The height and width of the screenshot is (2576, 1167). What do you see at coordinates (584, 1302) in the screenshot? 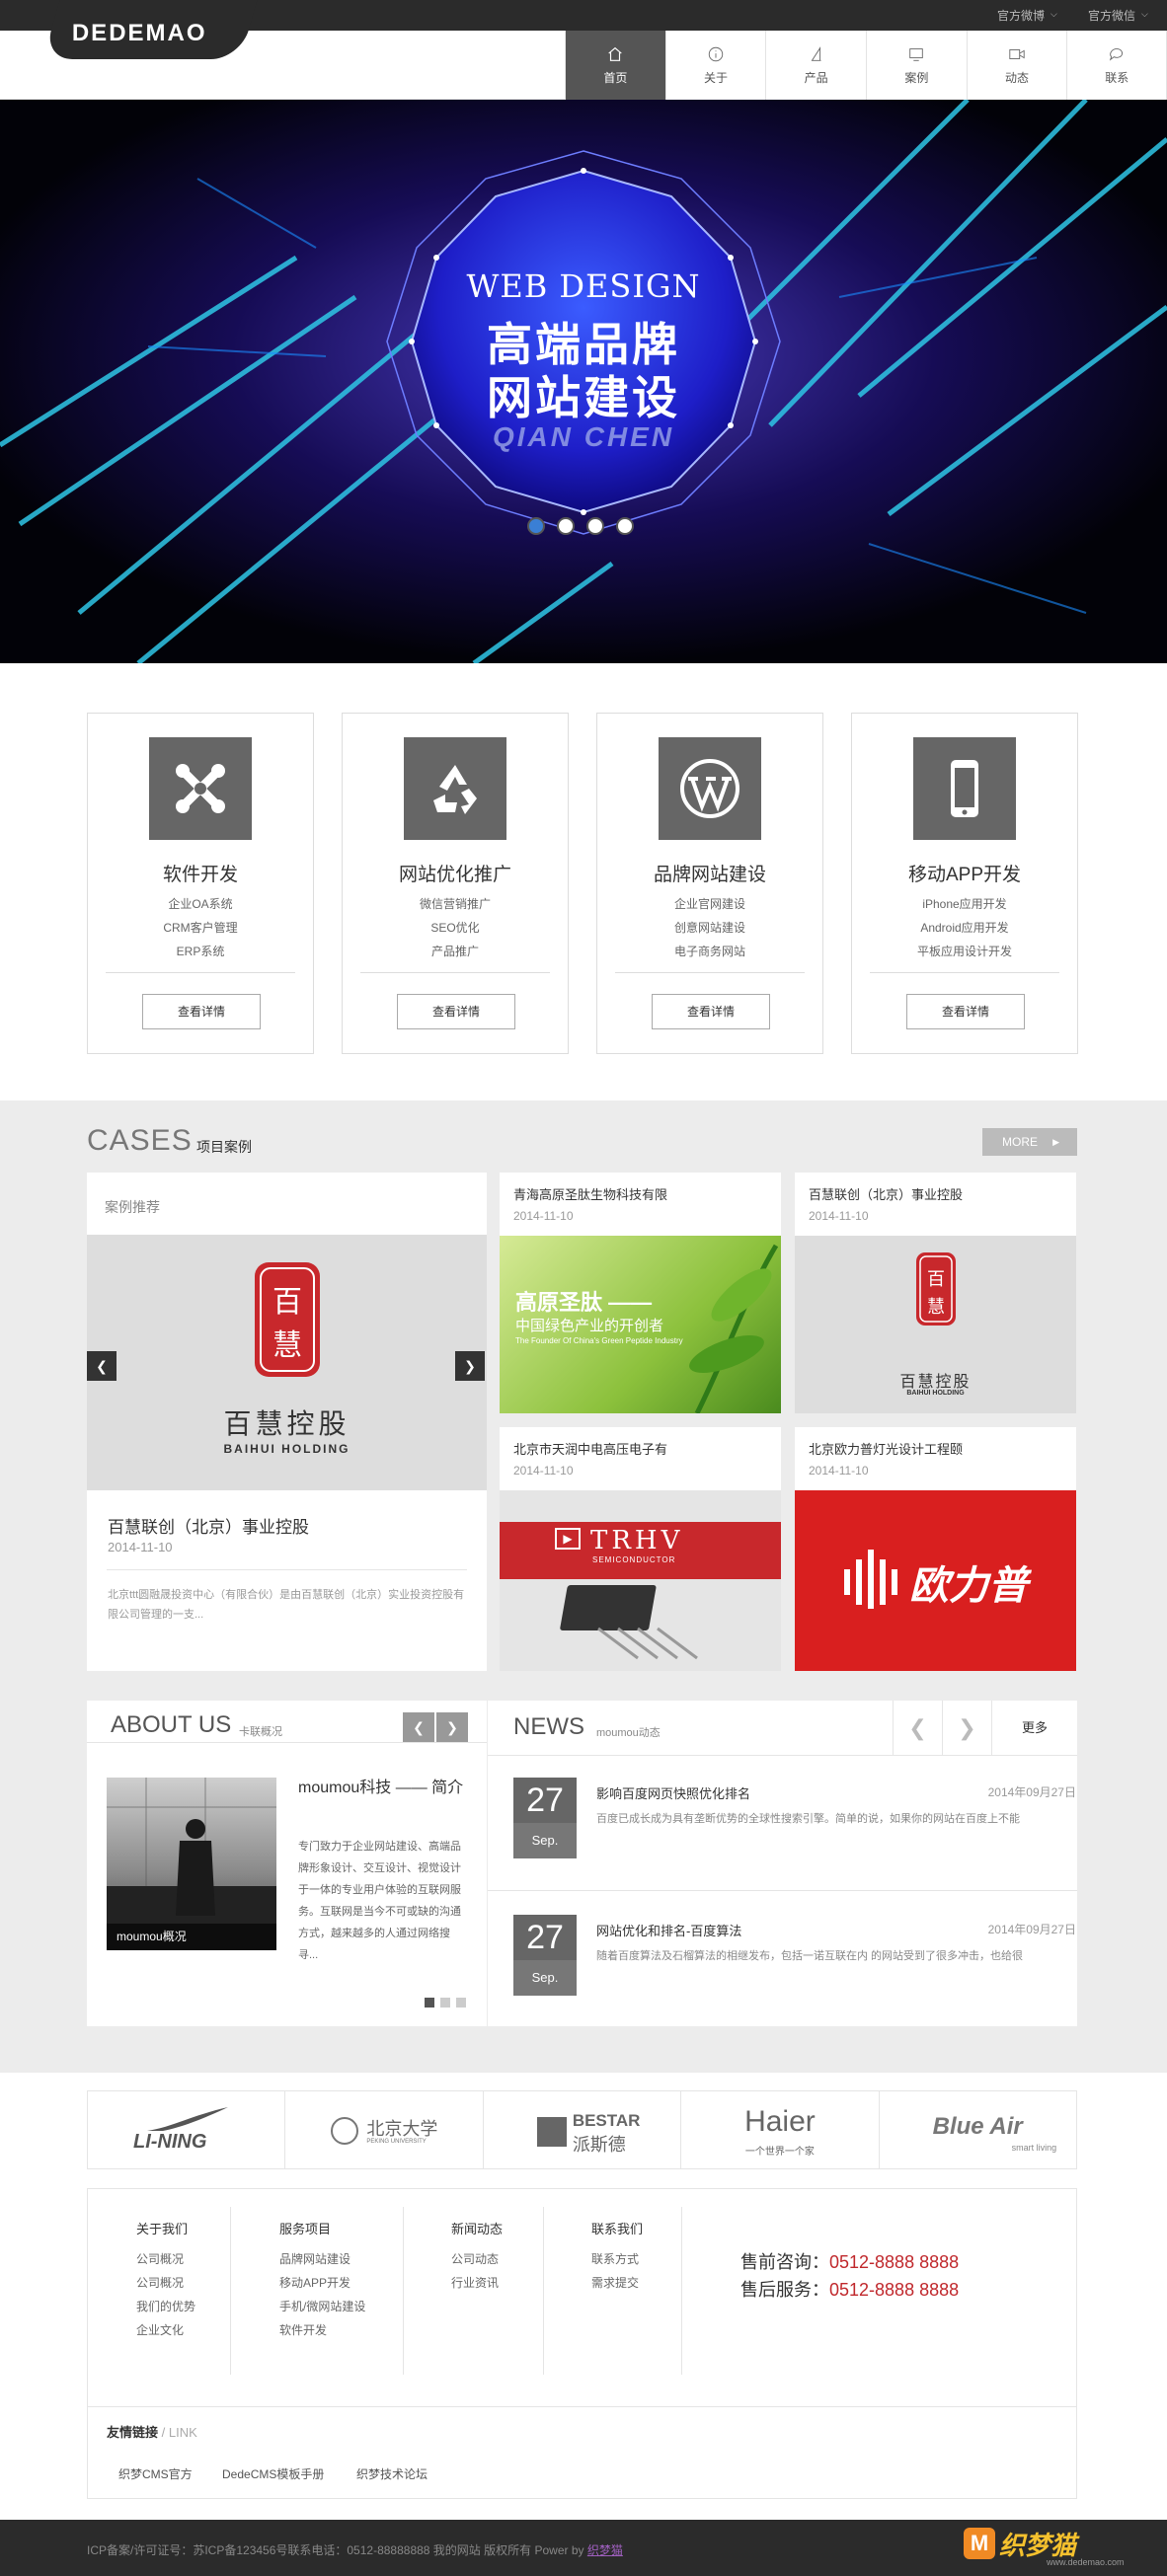
I see `case-image-title: 高原圣肽 ——` at bounding box center [584, 1302].